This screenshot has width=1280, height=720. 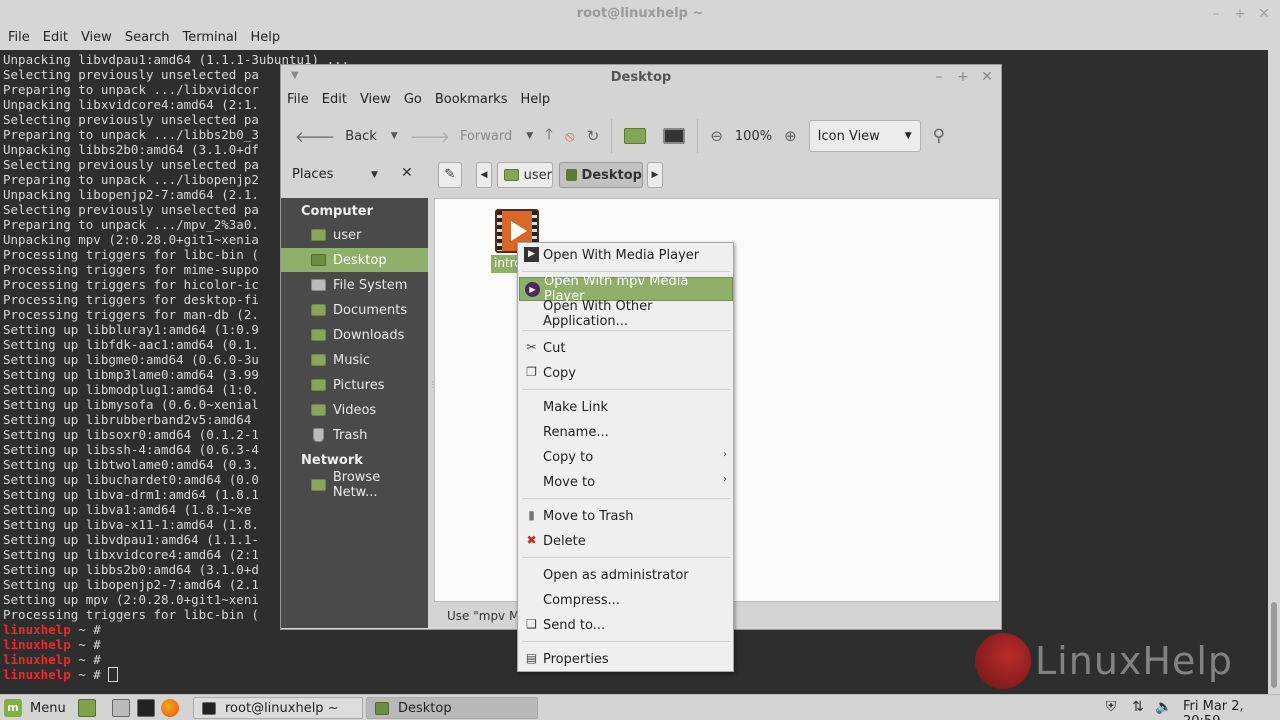 I want to click on scrollbar-thumb, so click(x=1274, y=645).